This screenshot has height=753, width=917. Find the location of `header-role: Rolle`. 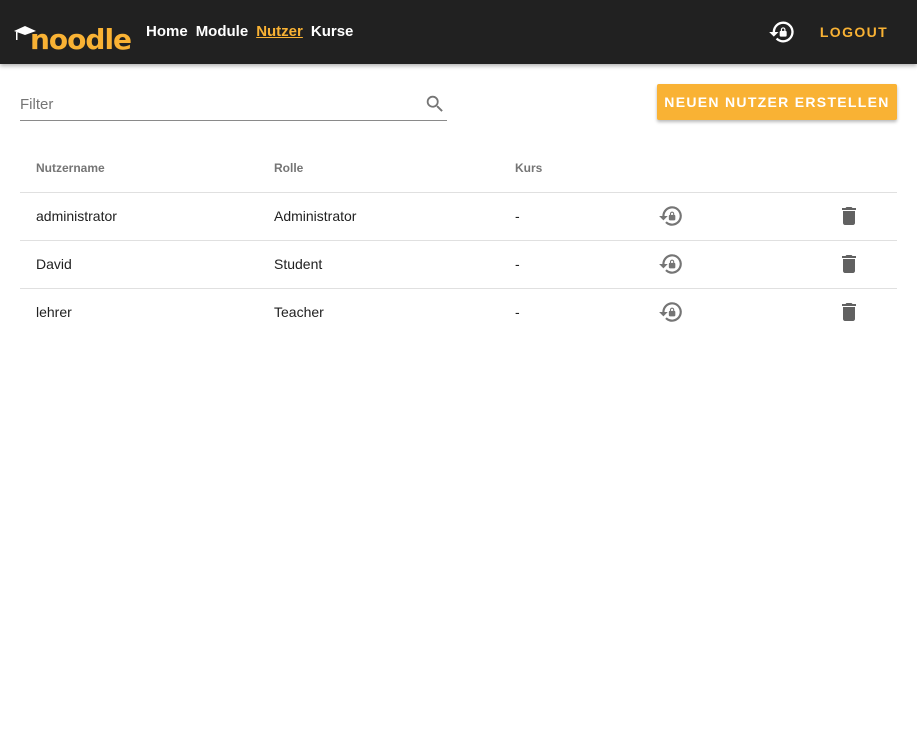

header-role: Rolle is located at coordinates (378, 168).